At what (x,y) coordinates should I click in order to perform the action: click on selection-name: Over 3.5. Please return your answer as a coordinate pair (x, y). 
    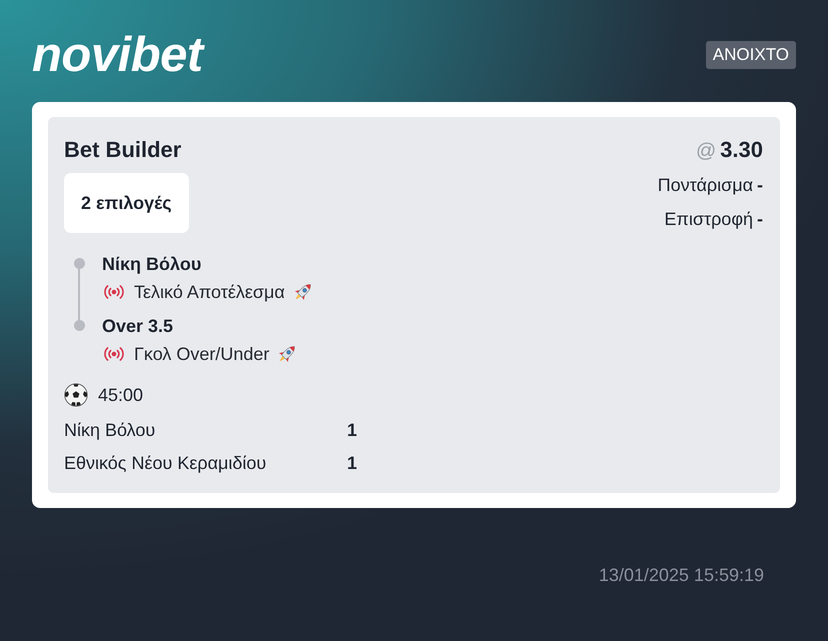
    Looking at the image, I should click on (138, 326).